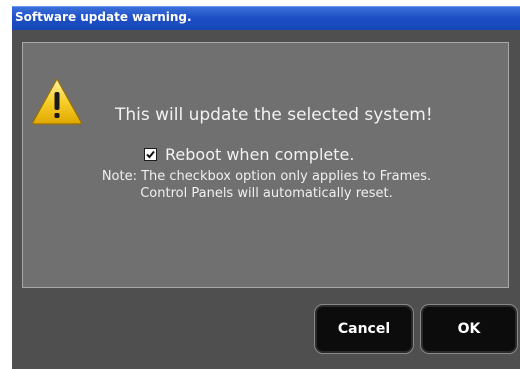  I want to click on note-line-2: Control Panels will automatically reset., so click(266, 193).